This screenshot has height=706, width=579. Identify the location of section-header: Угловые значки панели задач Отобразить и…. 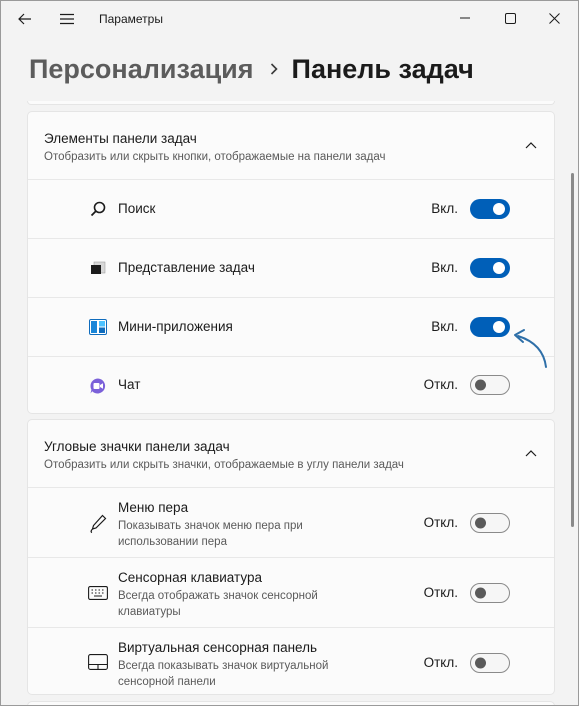
(291, 454).